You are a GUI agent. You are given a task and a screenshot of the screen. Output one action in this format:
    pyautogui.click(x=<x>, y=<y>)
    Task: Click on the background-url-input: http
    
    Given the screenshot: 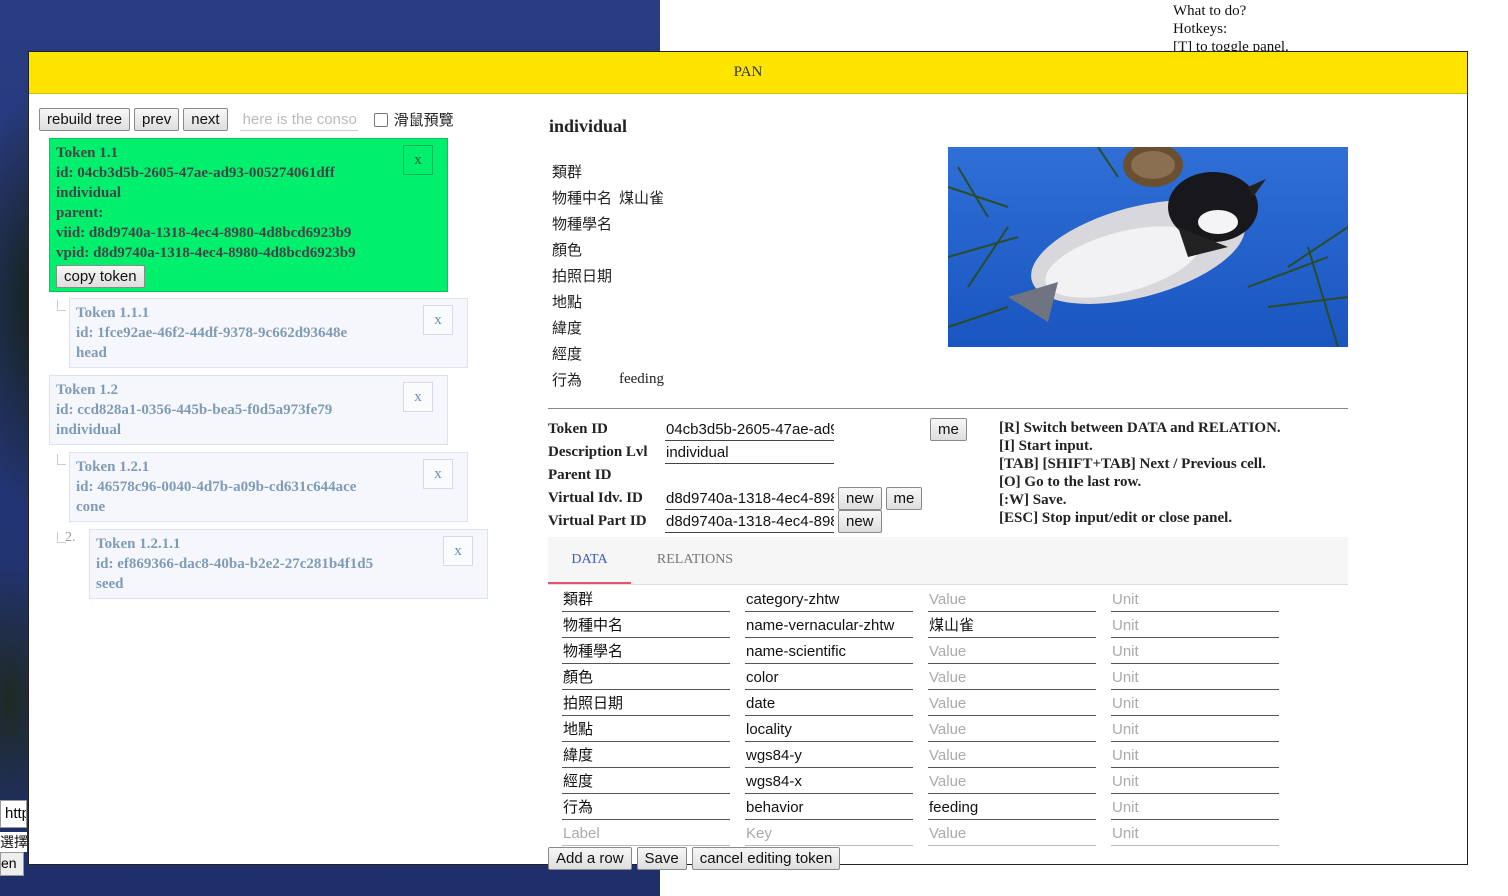 What is the action you would take?
    pyautogui.click(x=13, y=814)
    